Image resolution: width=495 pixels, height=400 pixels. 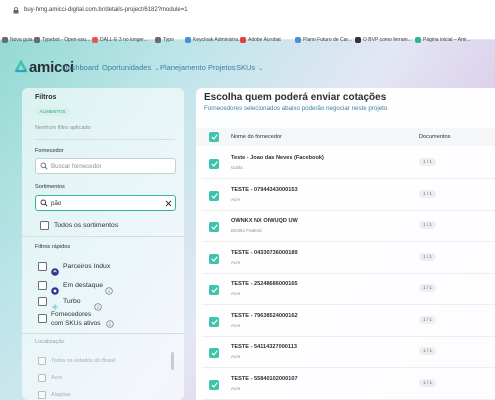 I want to click on supplier-name: OWNKX NX OIWUQD UW, so click(x=264, y=221).